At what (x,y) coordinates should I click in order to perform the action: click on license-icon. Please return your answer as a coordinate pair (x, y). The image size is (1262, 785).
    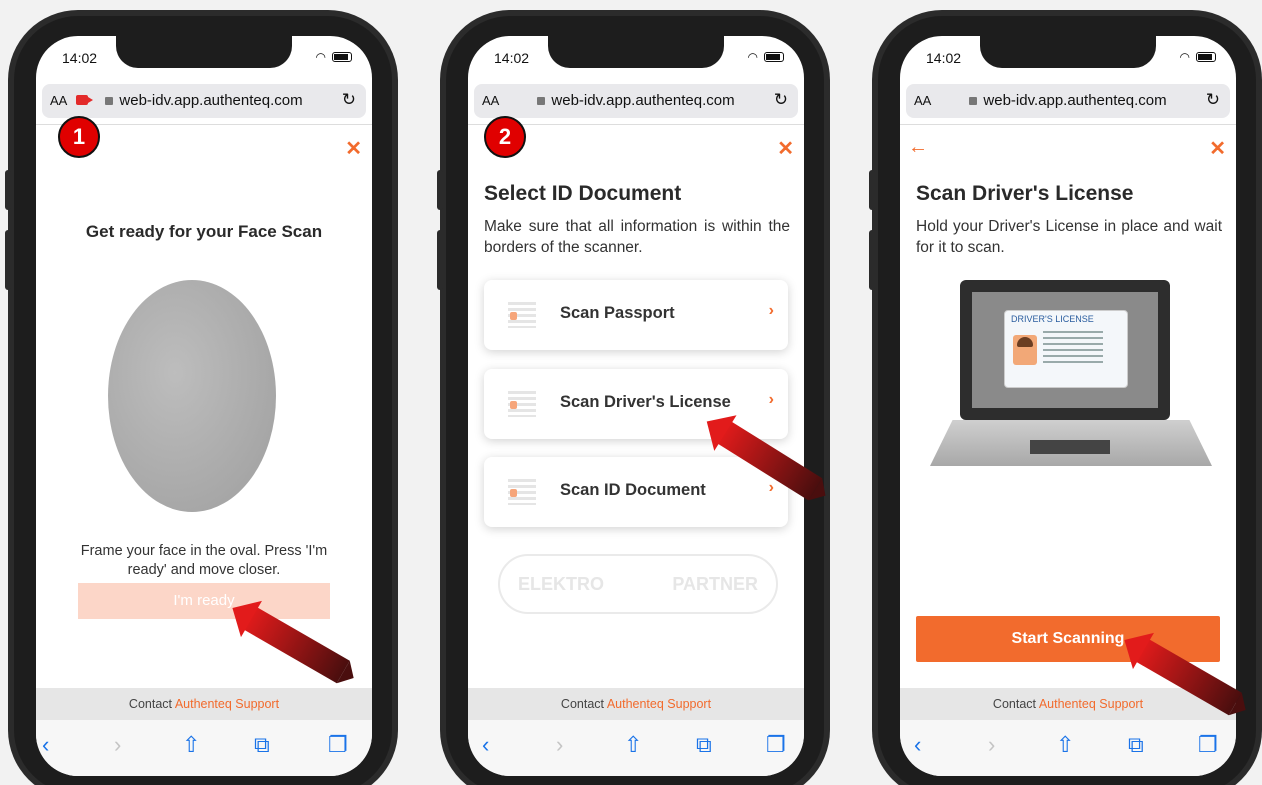
    Looking at the image, I should click on (522, 404).